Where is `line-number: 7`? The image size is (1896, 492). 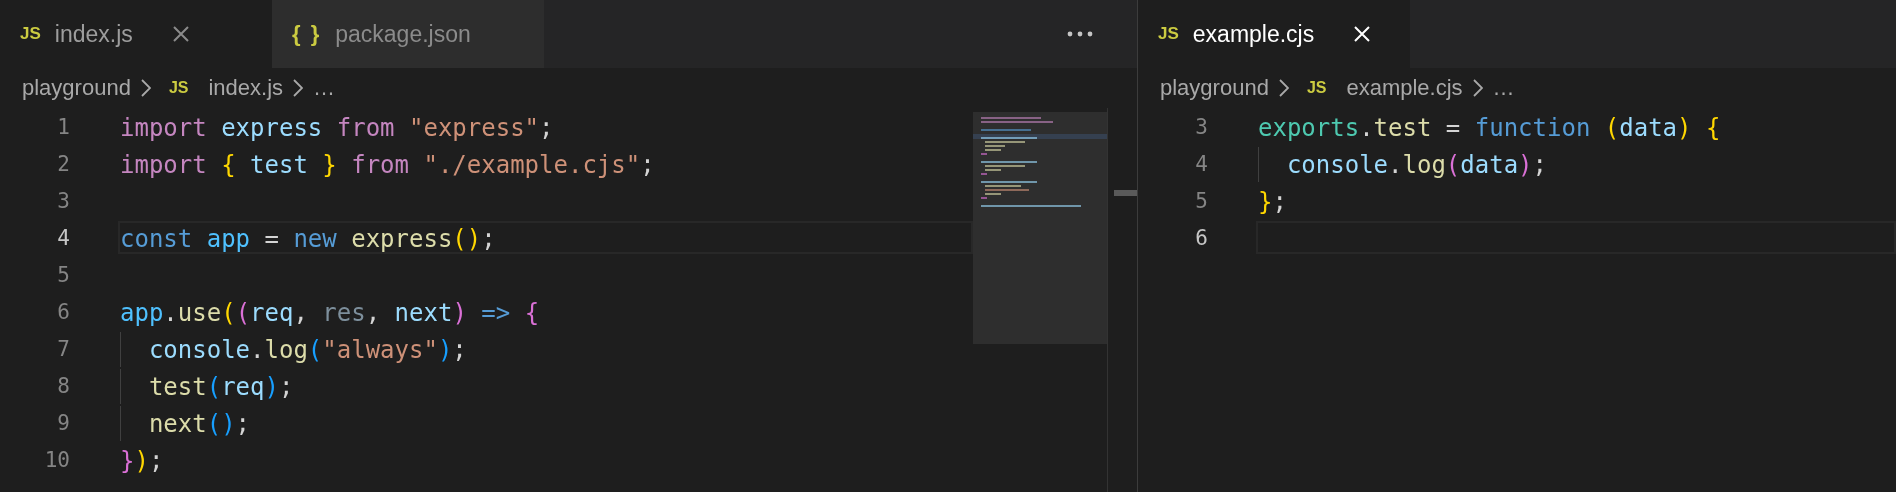 line-number: 7 is located at coordinates (63, 348).